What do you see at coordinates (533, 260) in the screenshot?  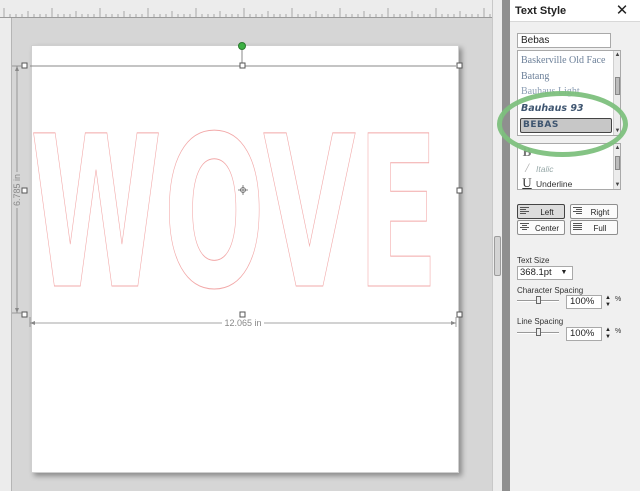 I see `text-size-label: Text Size` at bounding box center [533, 260].